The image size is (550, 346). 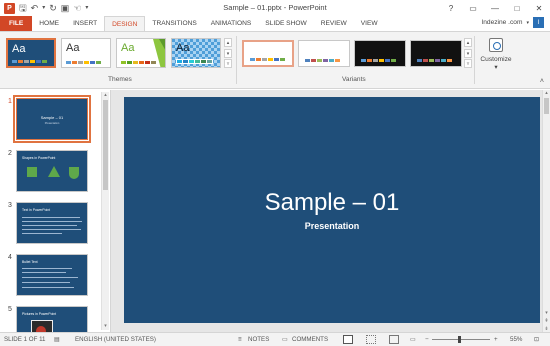 What do you see at coordinates (536, 339) in the screenshot?
I see `fit-slide-icon: ⊡` at bounding box center [536, 339].